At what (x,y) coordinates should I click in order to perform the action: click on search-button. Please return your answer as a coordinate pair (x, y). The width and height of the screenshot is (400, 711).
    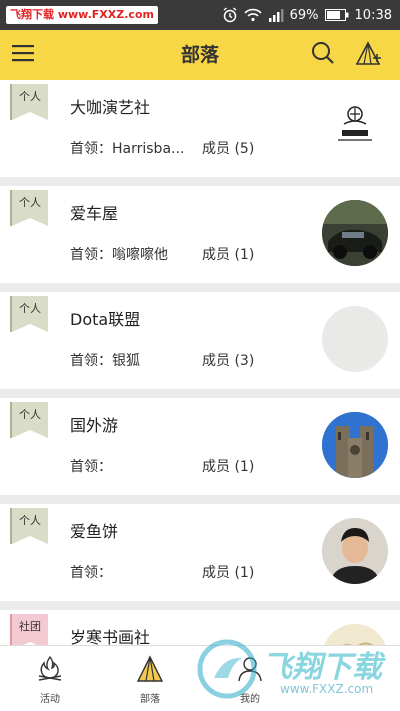
    Looking at the image, I should click on (323, 55).